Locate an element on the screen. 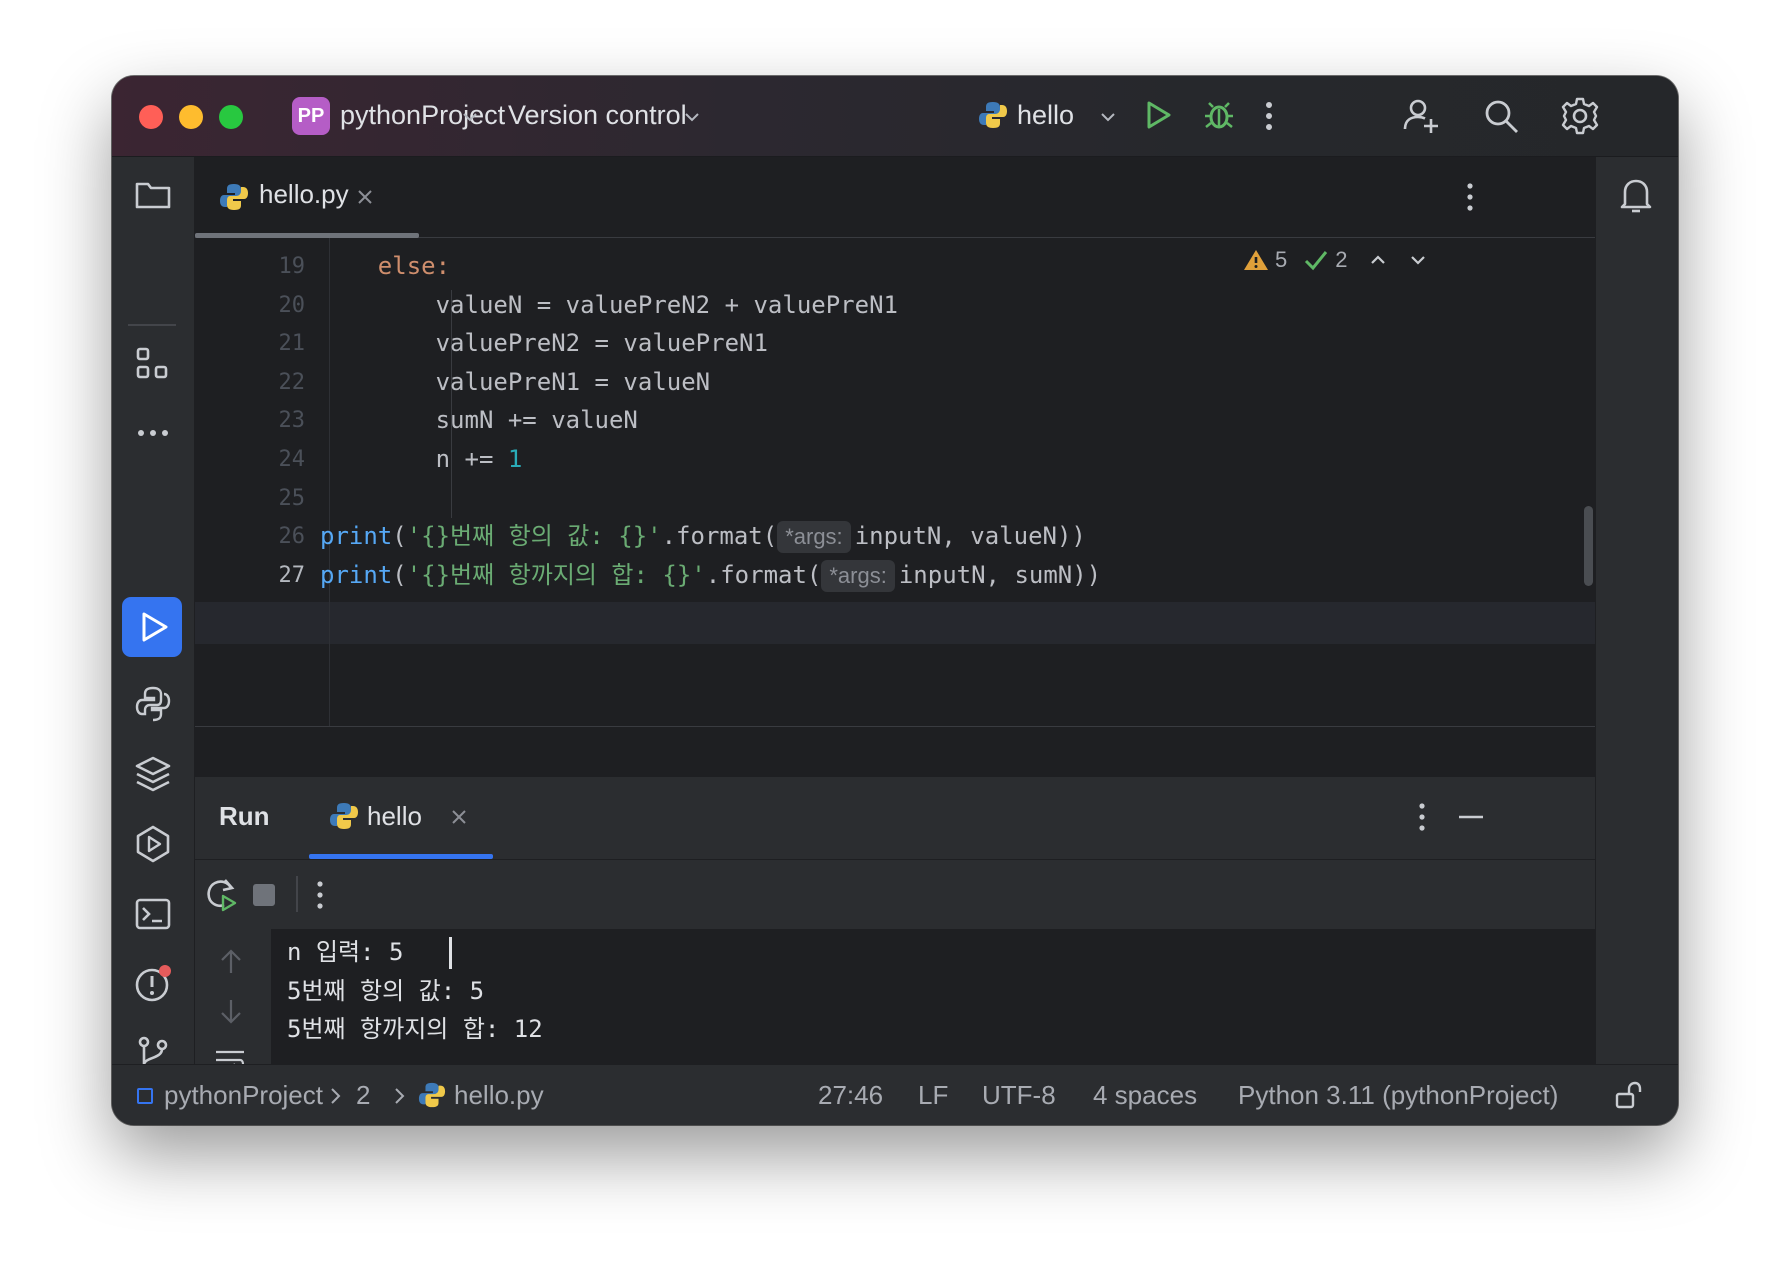 This screenshot has height=1274, width=1790. lock-open-icon is located at coordinates (1628, 1096).